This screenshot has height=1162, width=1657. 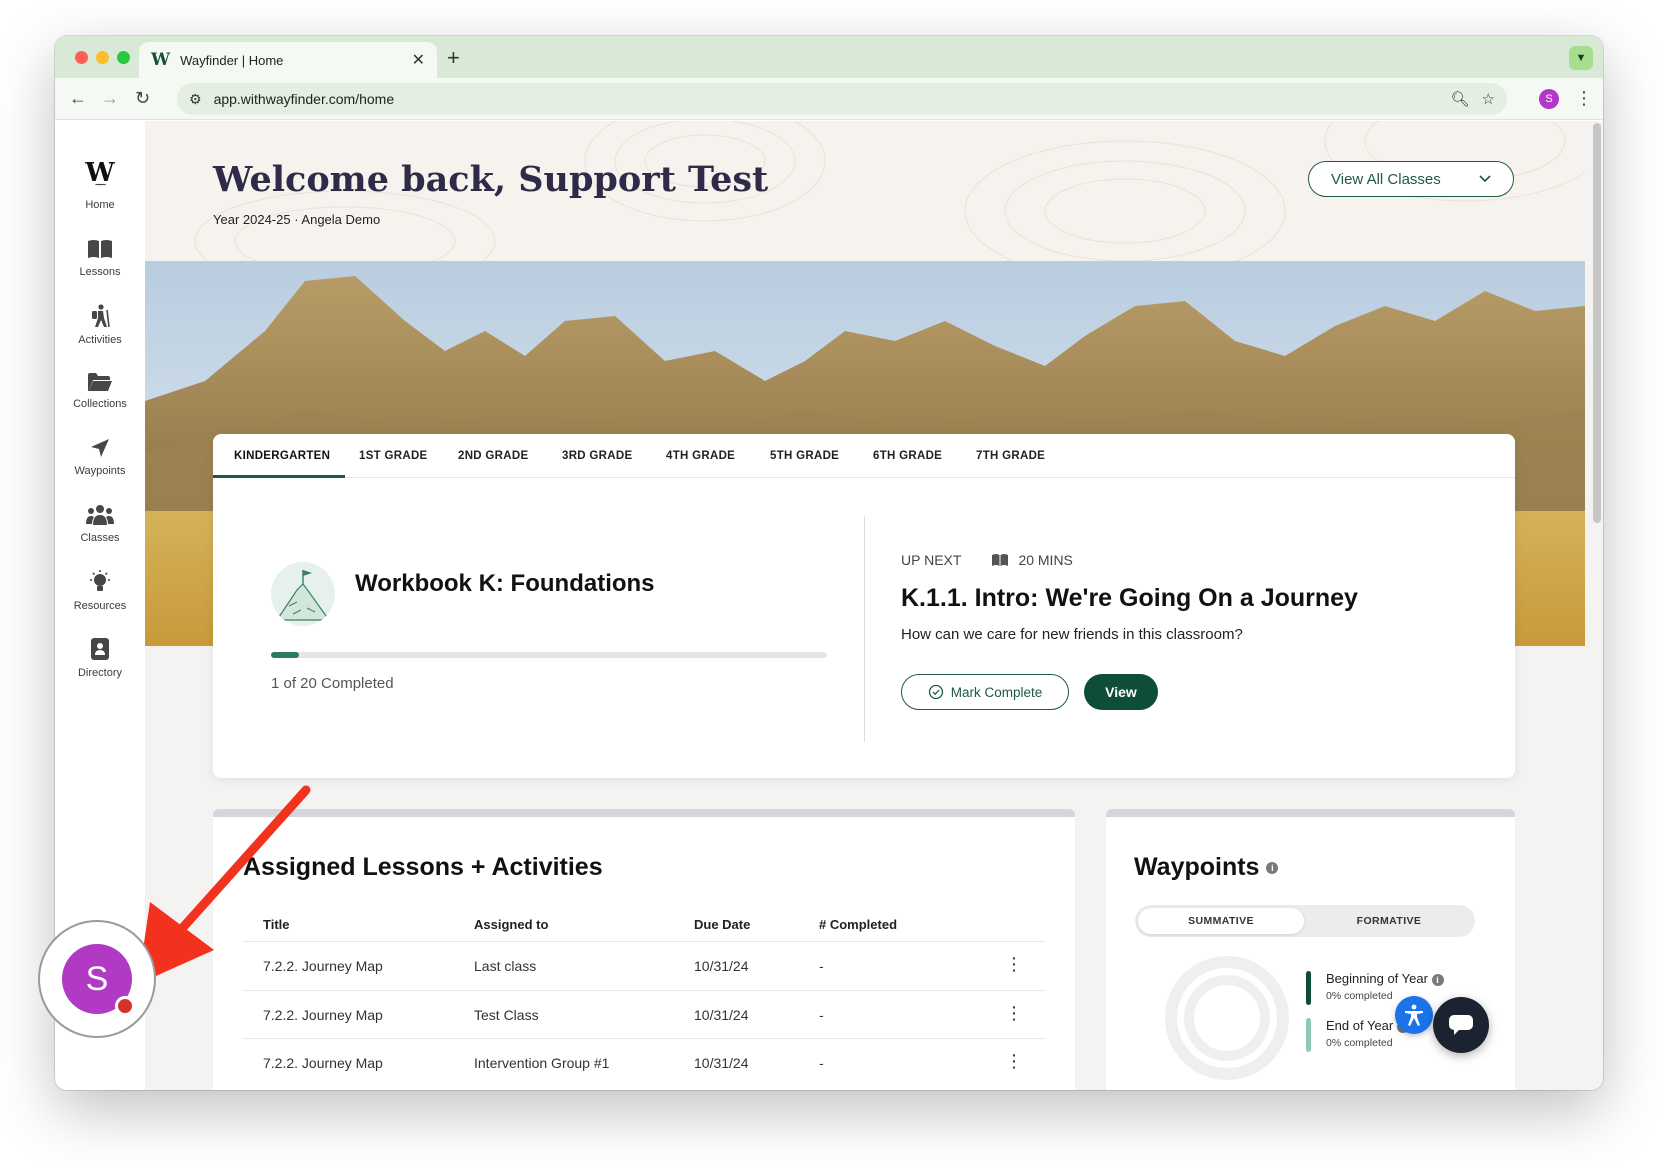 I want to click on avatar: S, so click(x=98, y=980).